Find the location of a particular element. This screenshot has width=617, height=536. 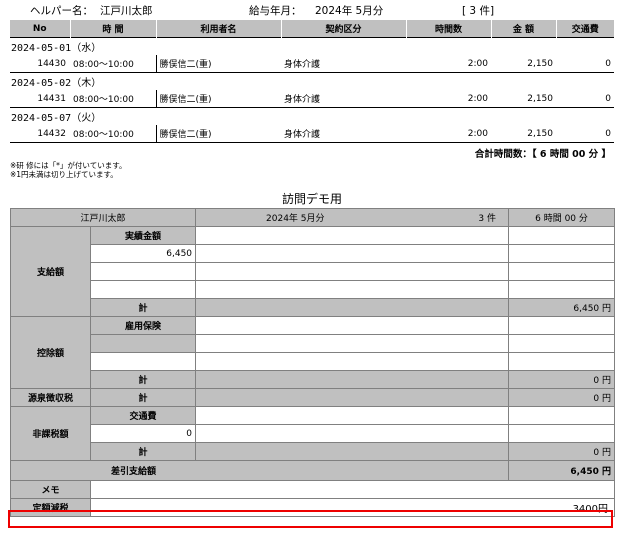

visit-date: 2024-05-07（火） is located at coordinates (312, 116).